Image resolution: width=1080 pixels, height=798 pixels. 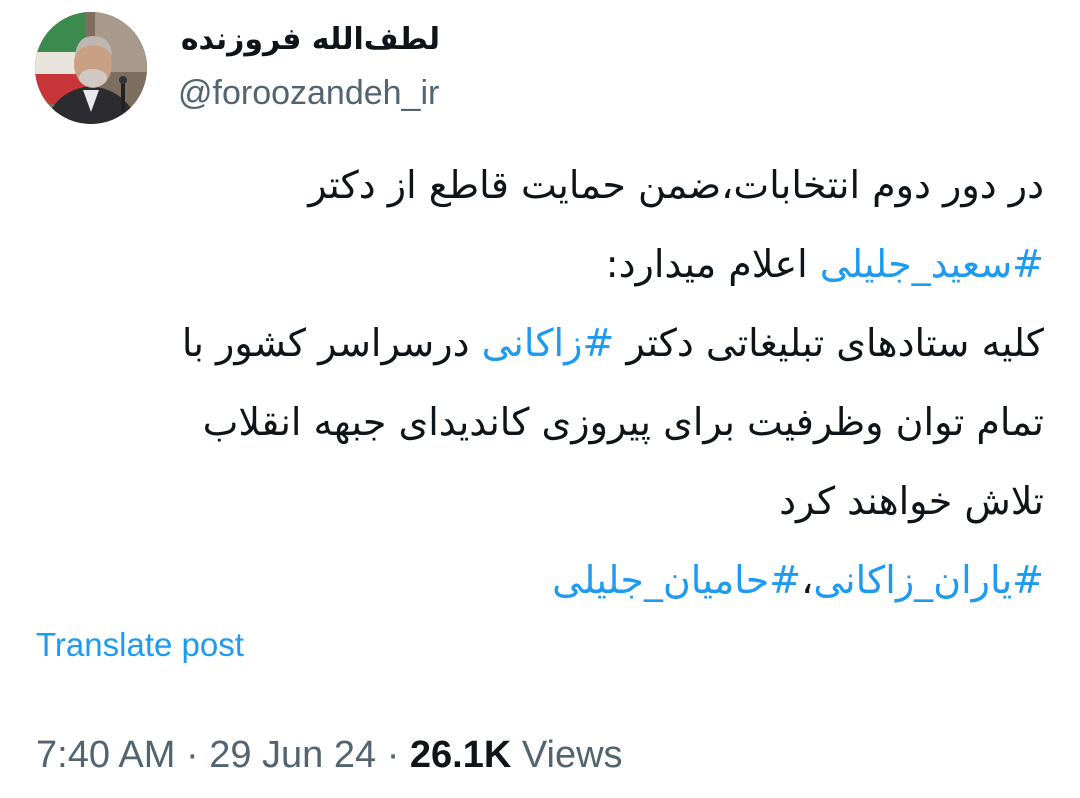 I want to click on post-text-segment: اعلام میدارد:, so click(x=712, y=264).